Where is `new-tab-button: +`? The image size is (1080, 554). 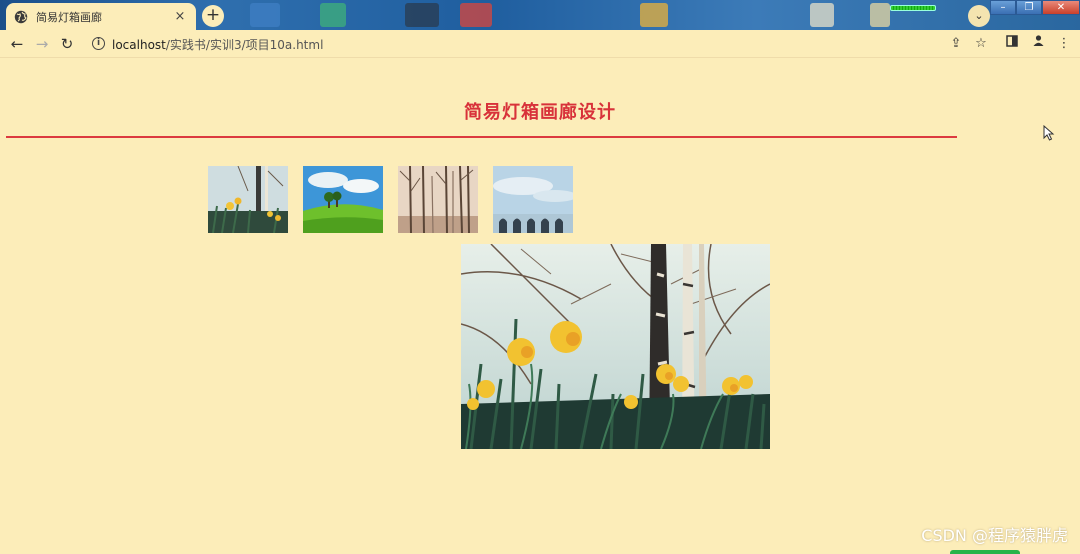
new-tab-button: + is located at coordinates (213, 16).